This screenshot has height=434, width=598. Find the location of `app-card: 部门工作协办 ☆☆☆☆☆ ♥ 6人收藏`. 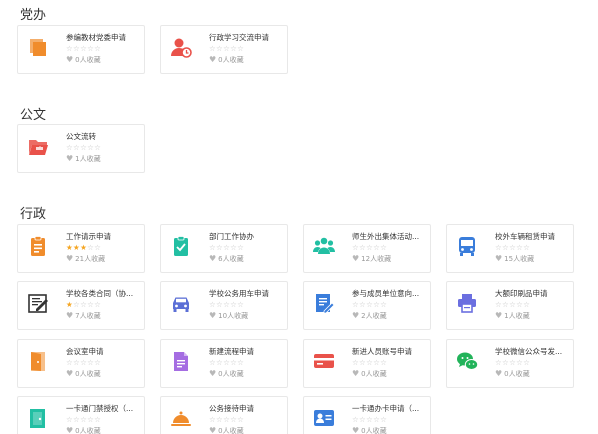

app-card: 部门工作协办 ☆☆☆☆☆ ♥ 6人收藏 is located at coordinates (224, 248).